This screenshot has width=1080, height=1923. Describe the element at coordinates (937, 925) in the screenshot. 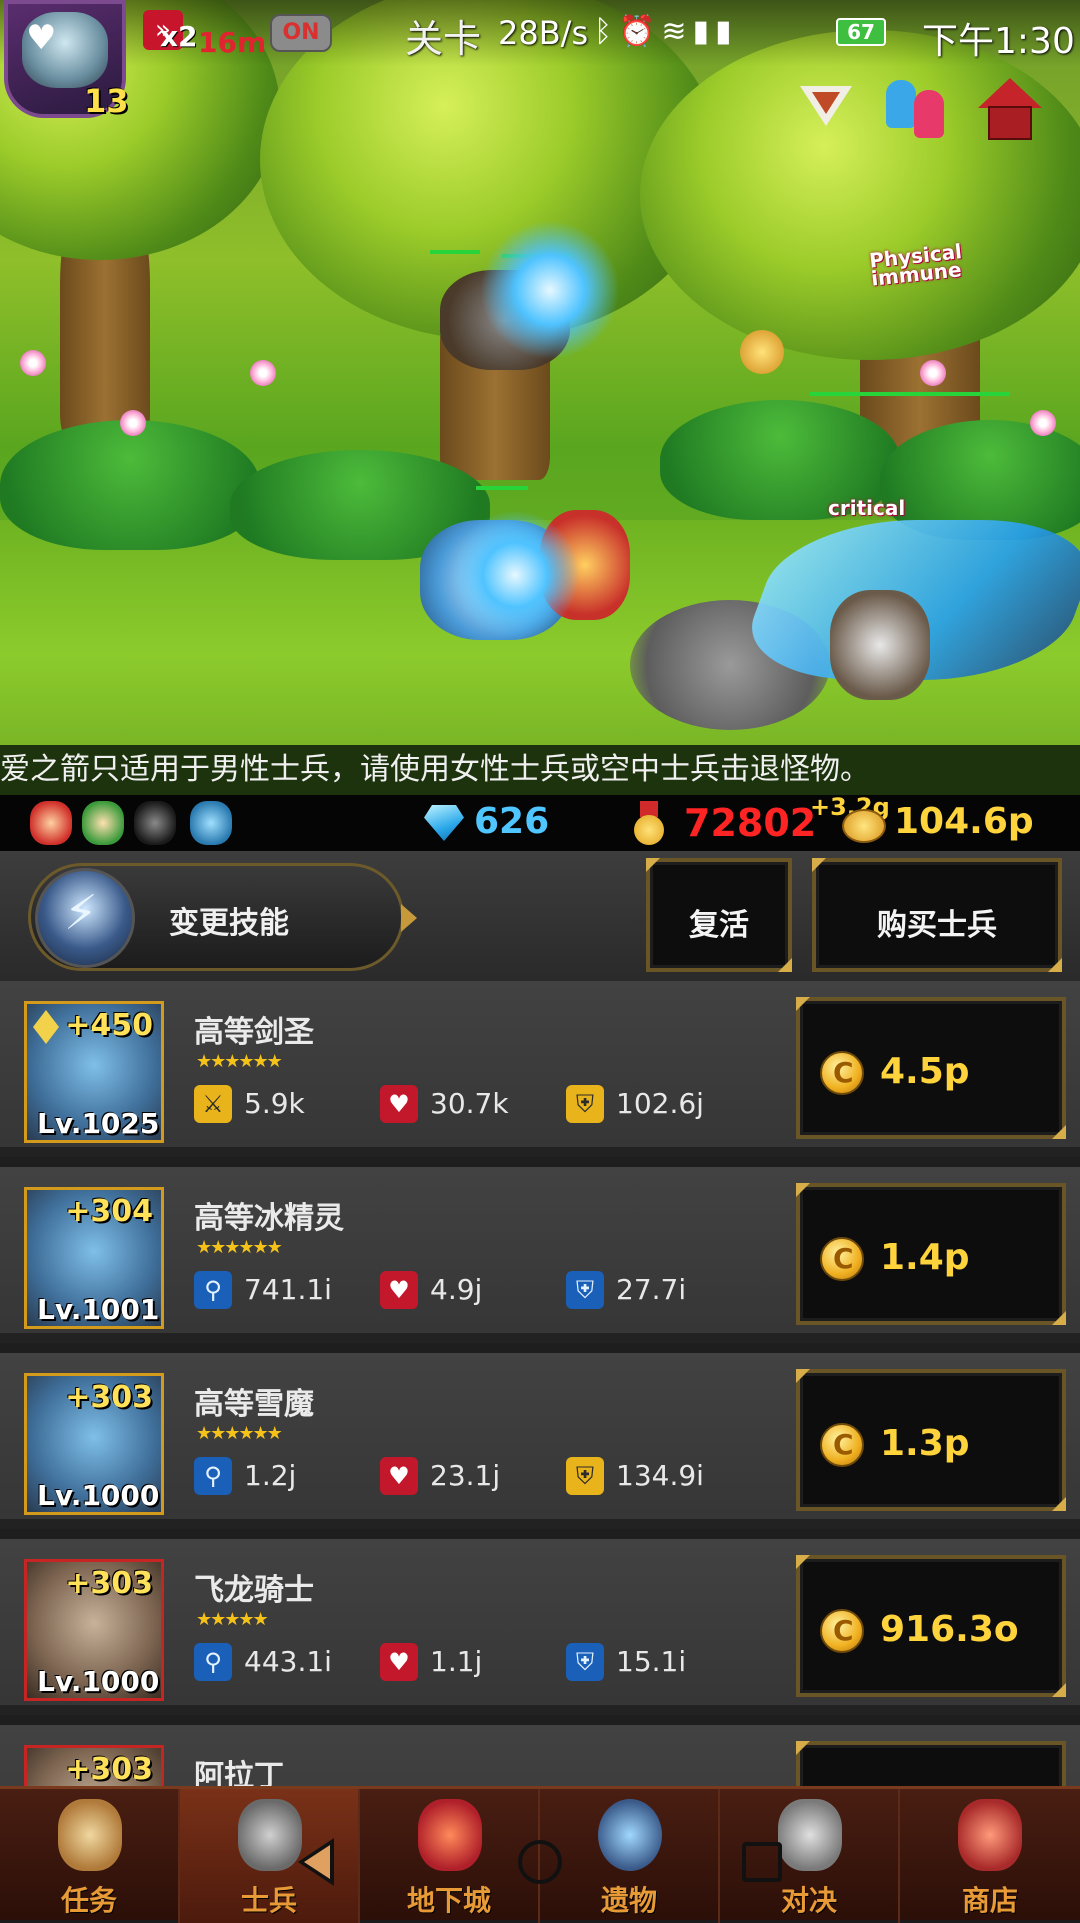

I see `buy-soldier-label: 购买士兵` at that location.